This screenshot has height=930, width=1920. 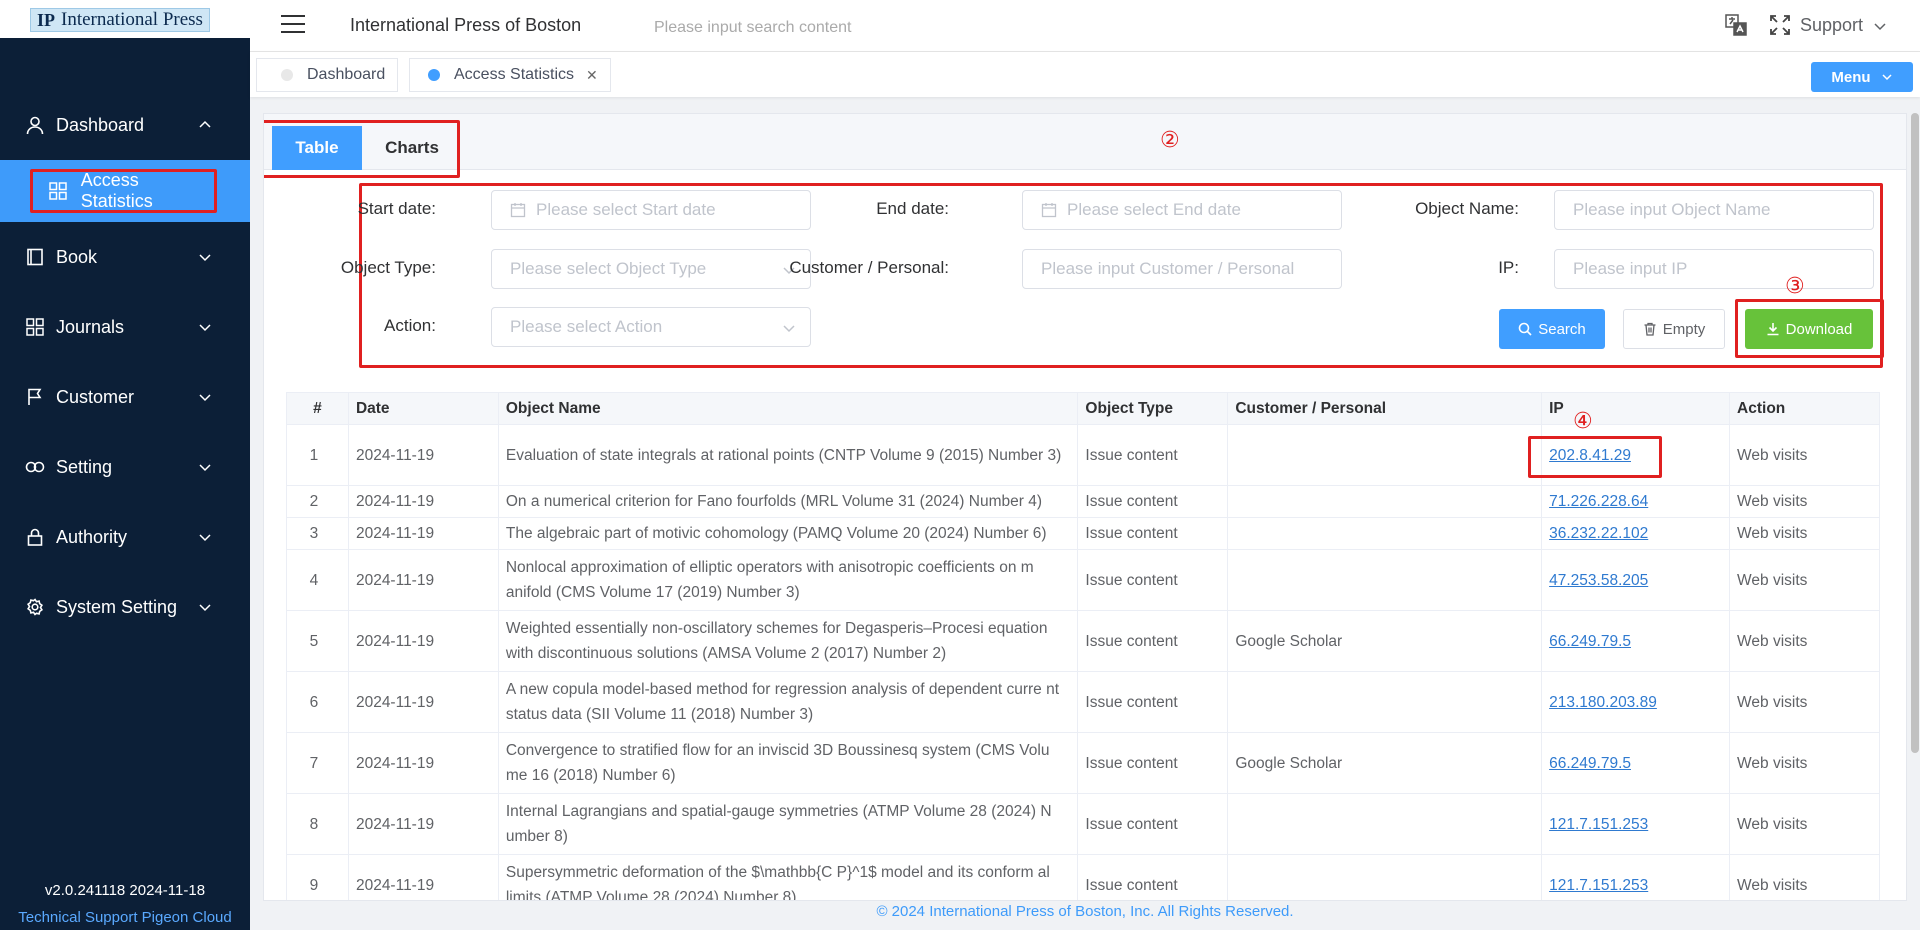 What do you see at coordinates (1843, 25) in the screenshot?
I see `support-dropdown: Support` at bounding box center [1843, 25].